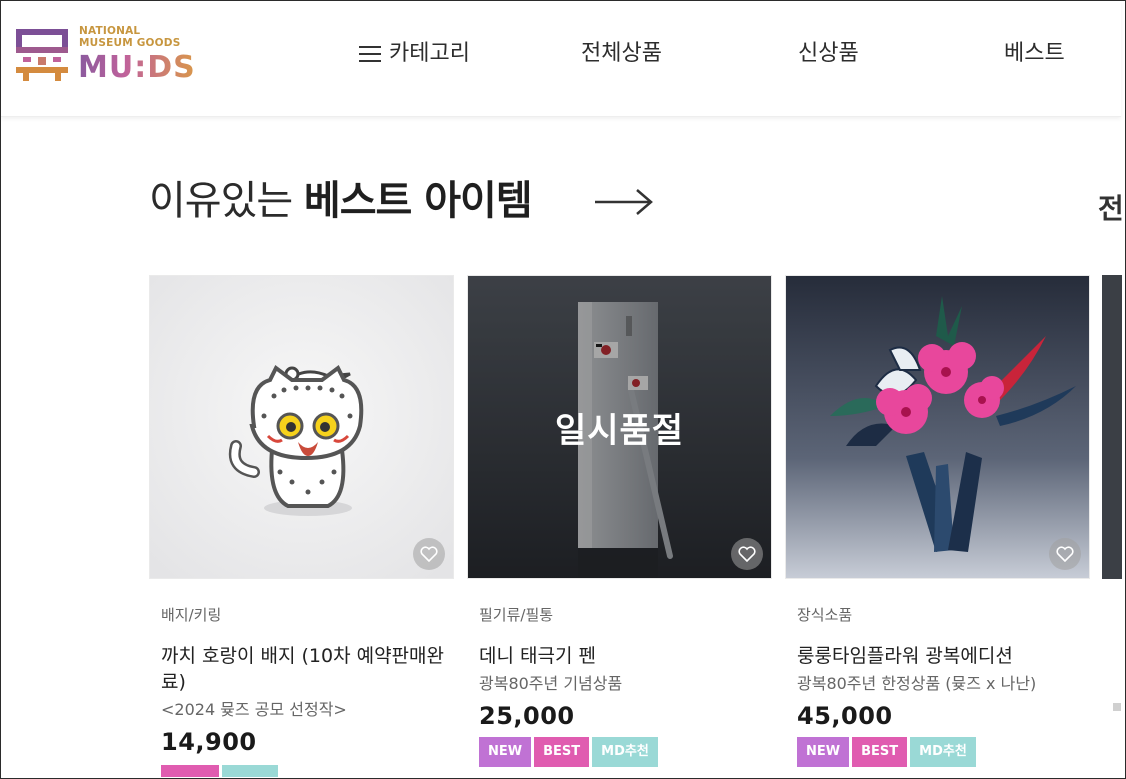 The width and height of the screenshot is (1126, 779). Describe the element at coordinates (551, 683) in the screenshot. I see `product-subtitle: 광복80주년 기념상품` at that location.